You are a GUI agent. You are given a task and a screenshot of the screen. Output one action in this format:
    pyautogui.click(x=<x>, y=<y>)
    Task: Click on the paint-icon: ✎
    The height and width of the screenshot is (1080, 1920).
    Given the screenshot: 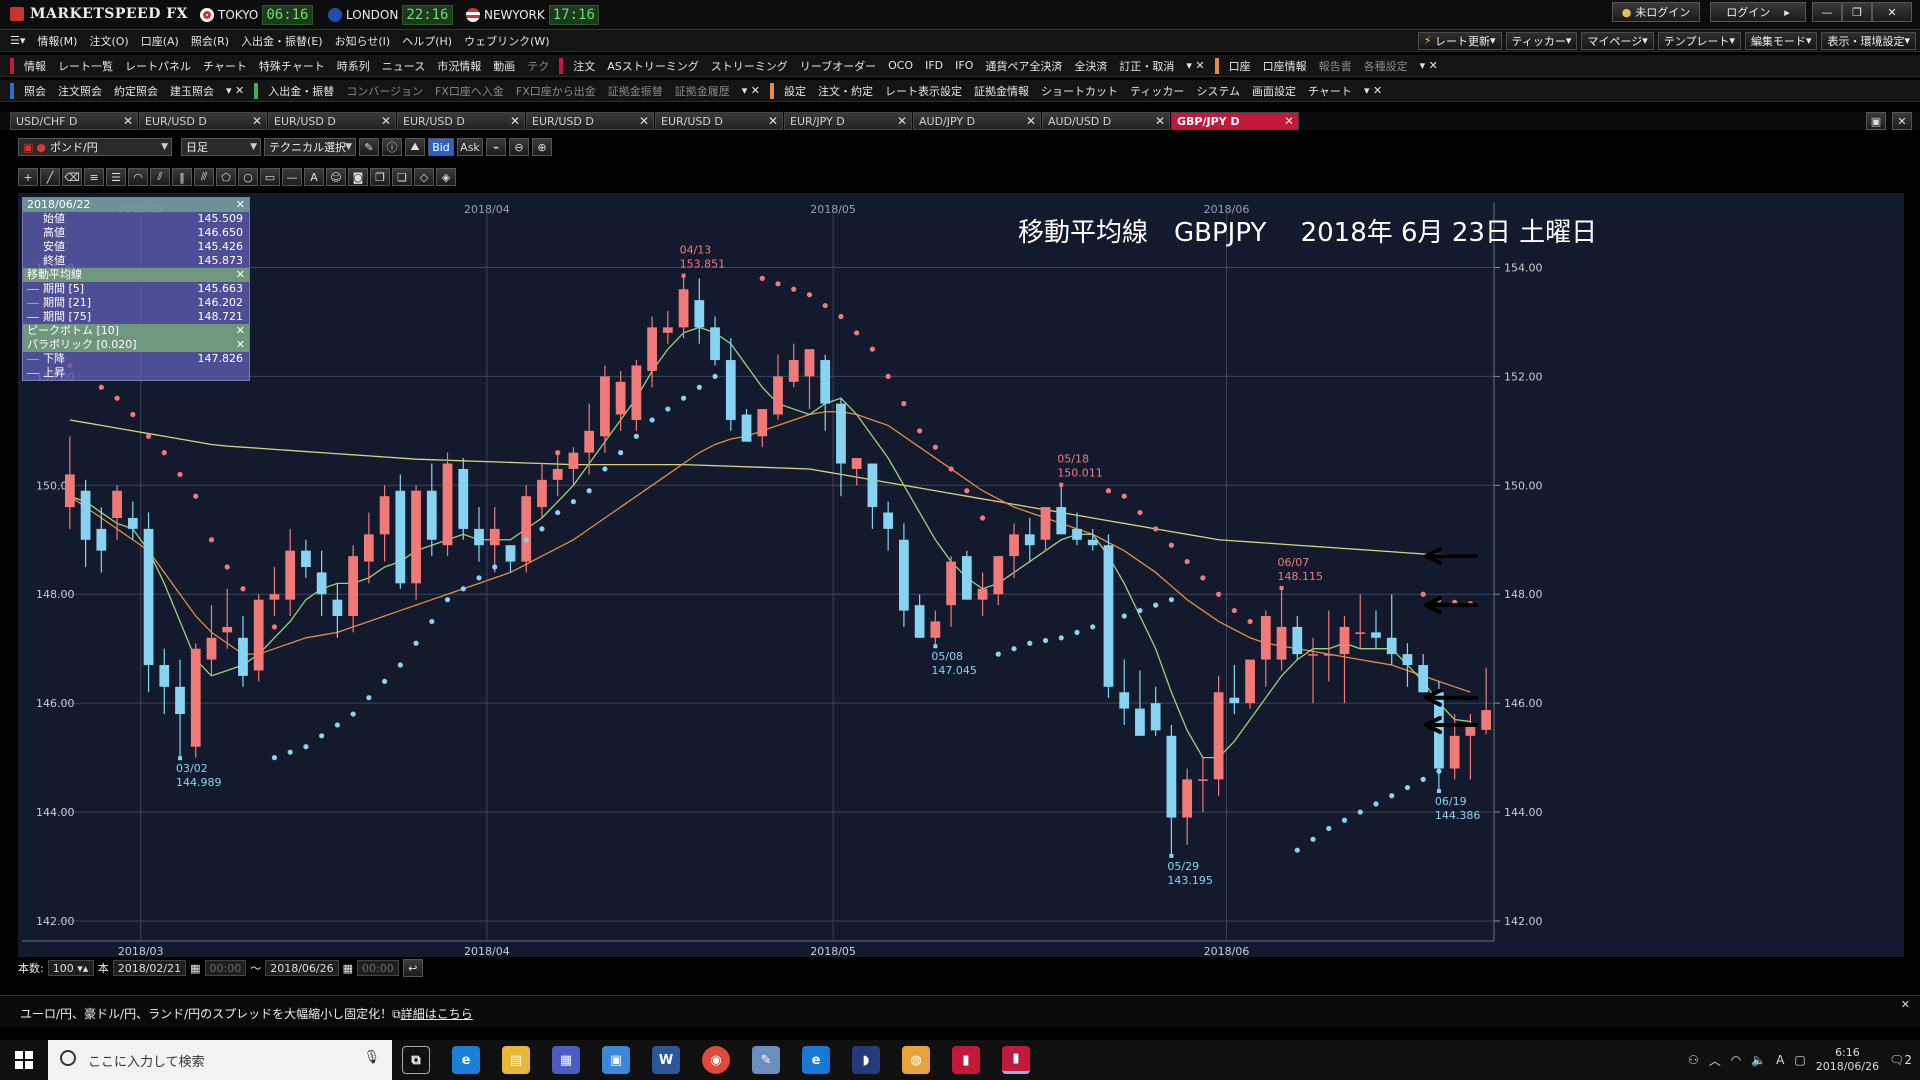 What is the action you would take?
    pyautogui.click(x=766, y=1060)
    